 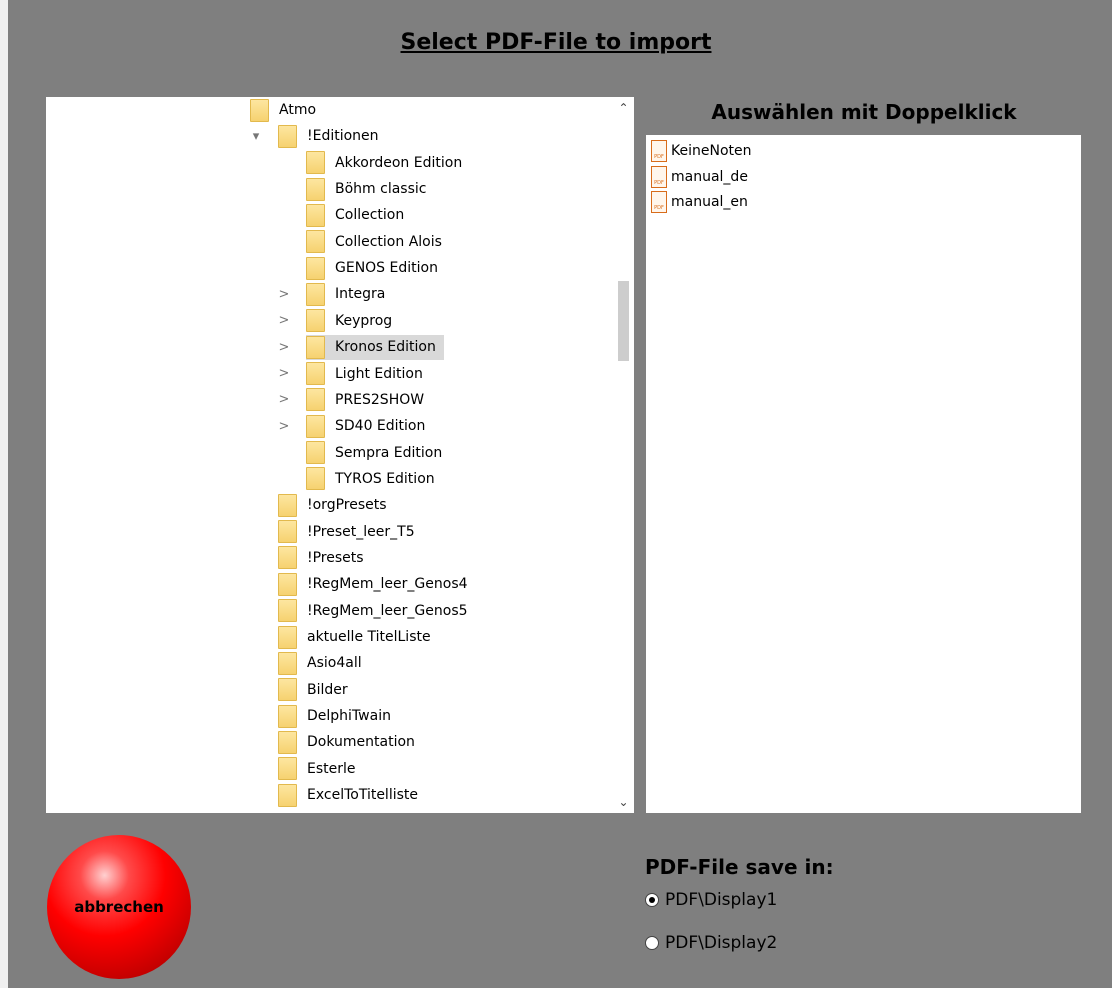 I want to click on folder-tree-item-label: !RegMem_leer_Genos5, so click(x=387, y=610).